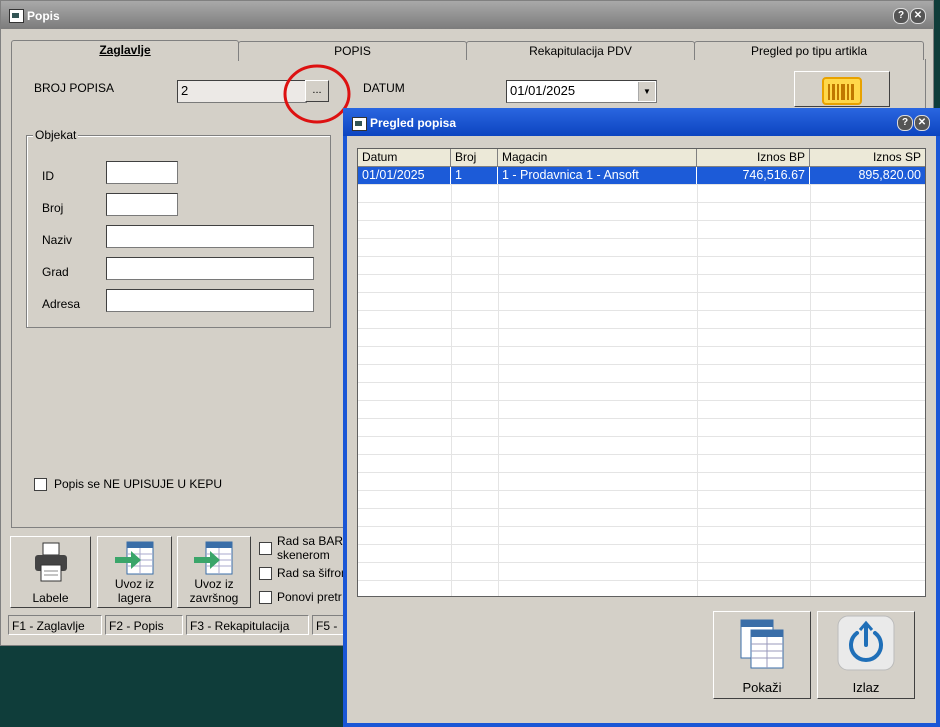  I want to click on id-label: ID, so click(48, 176).